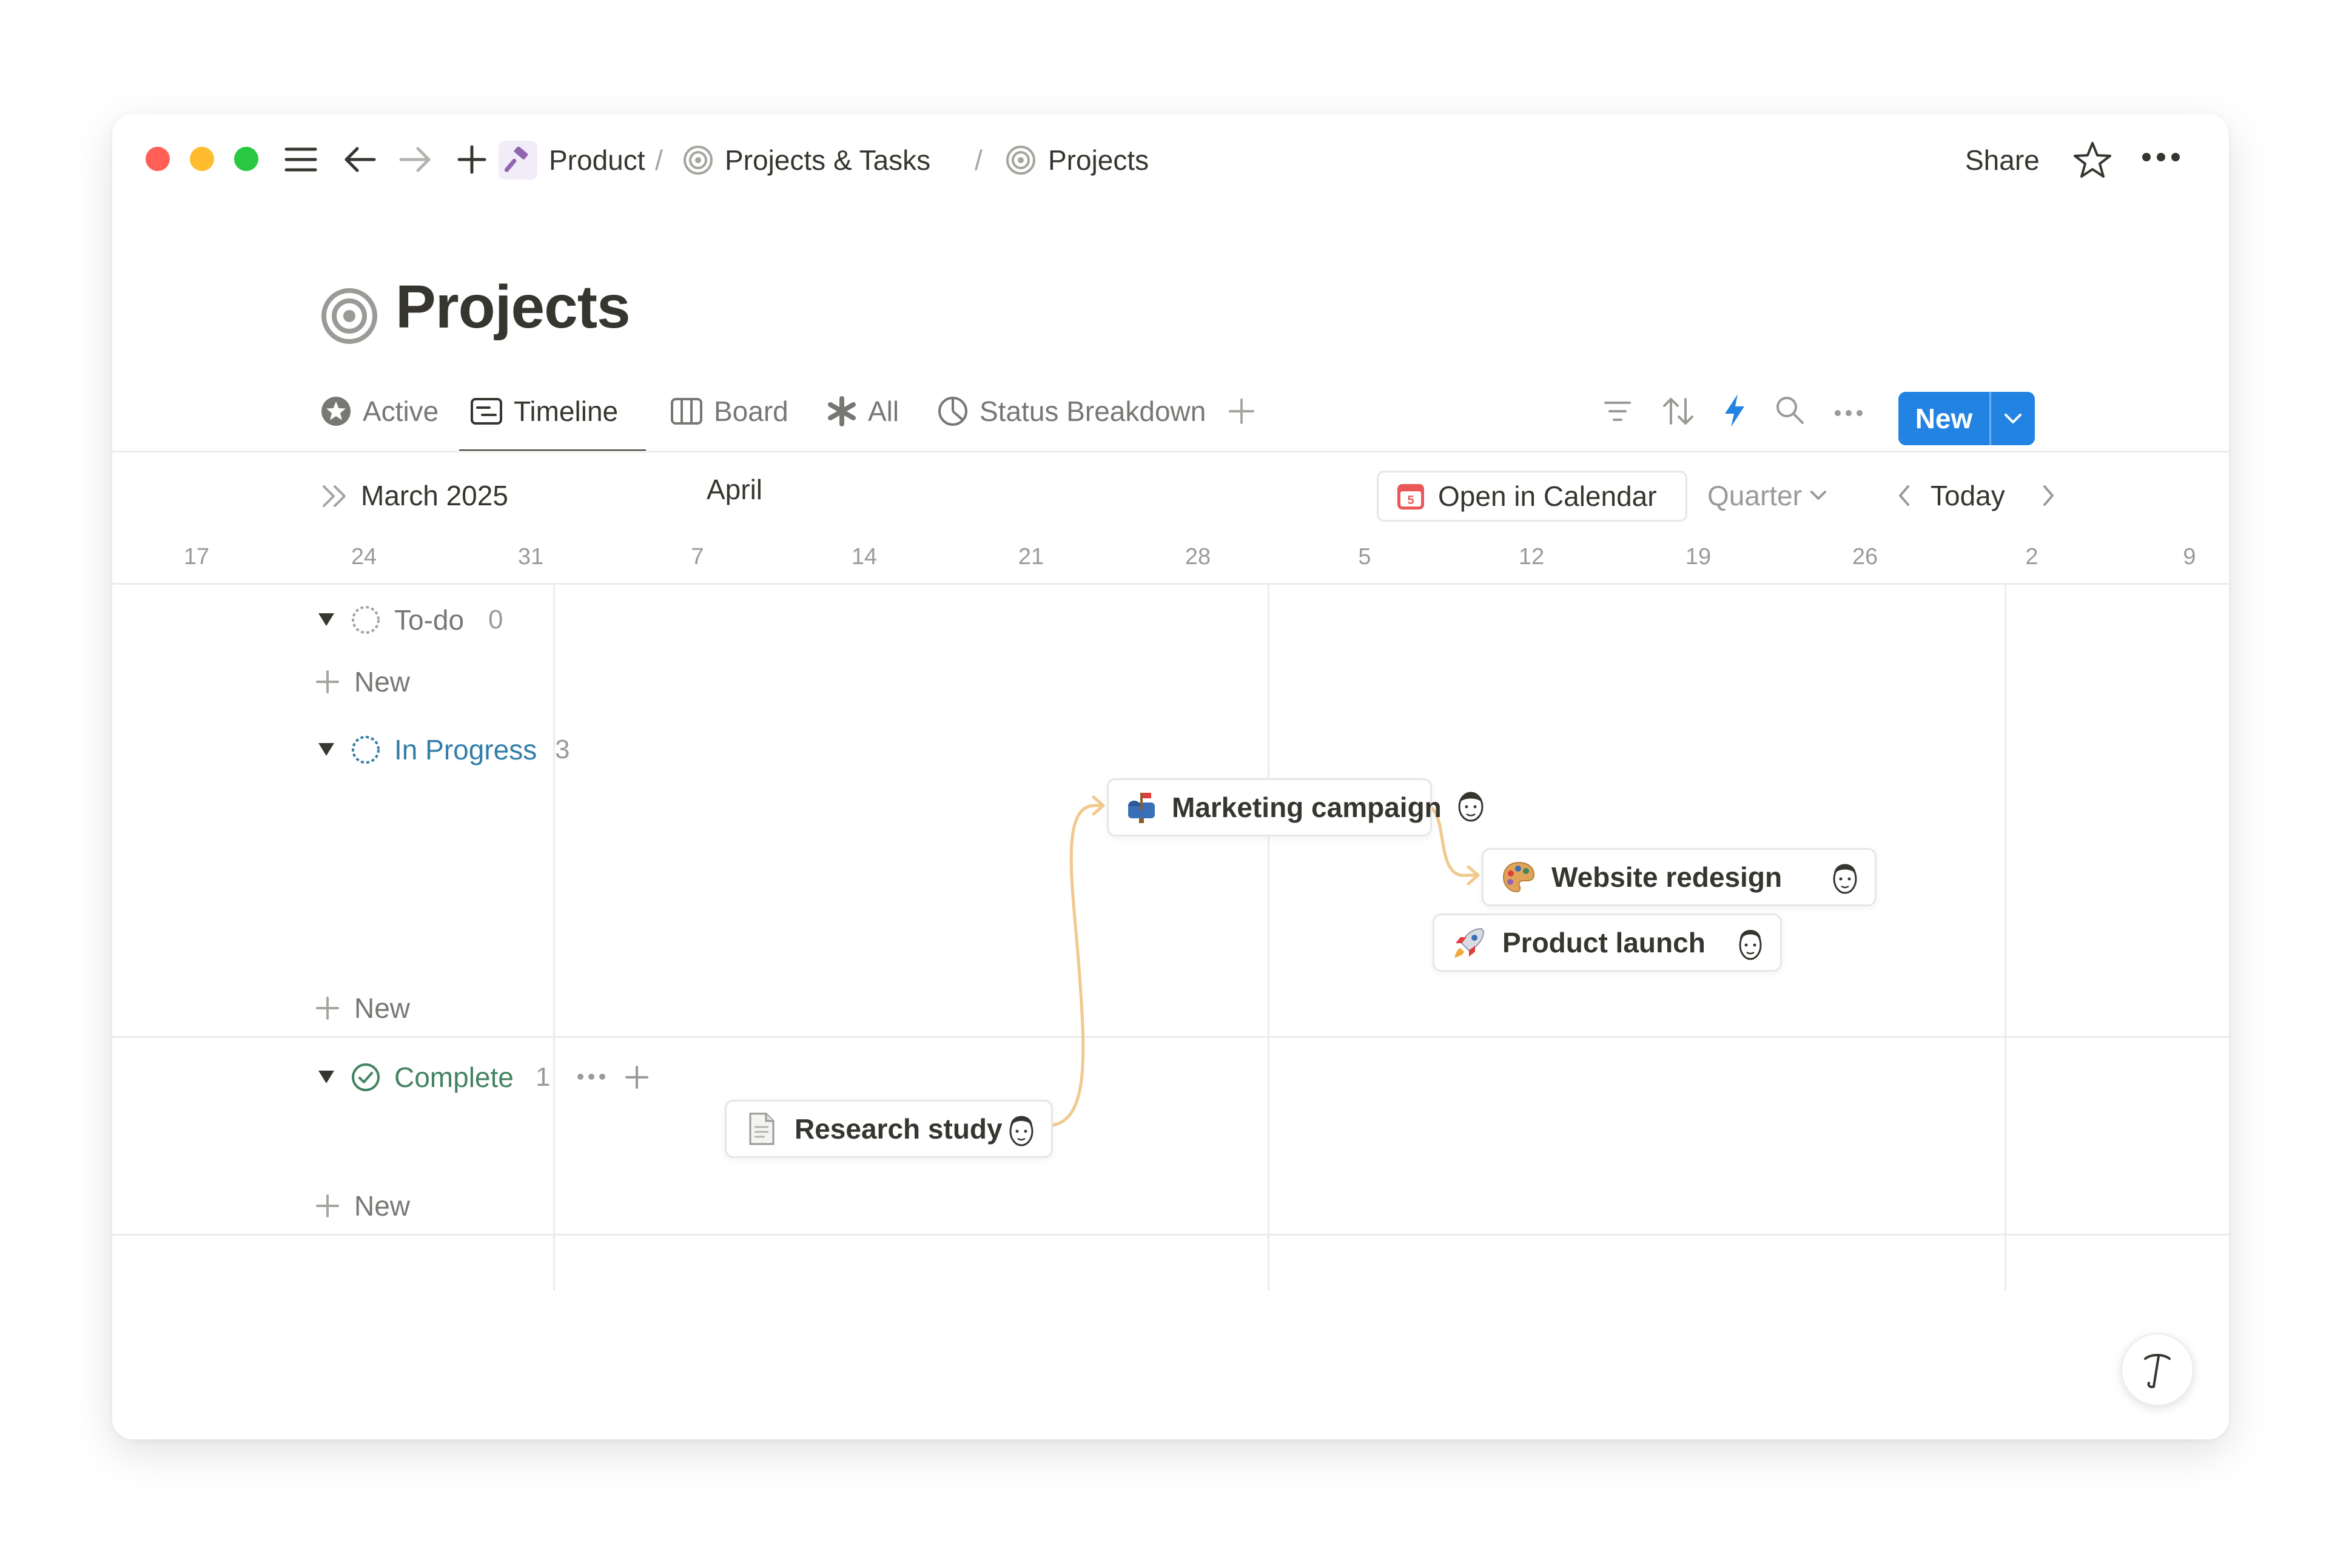 This screenshot has width=2329, height=1568. What do you see at coordinates (1307, 807) in the screenshot?
I see `item-title: Marketing campaign` at bounding box center [1307, 807].